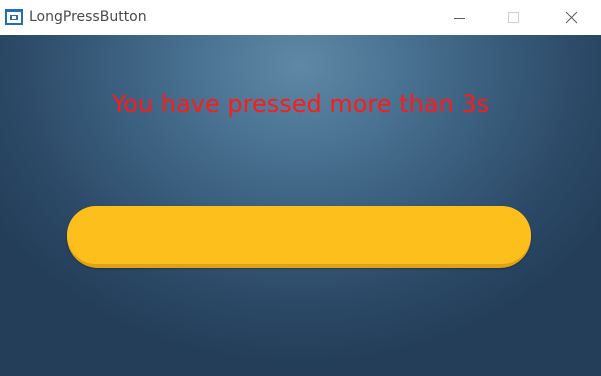 This screenshot has height=376, width=601. I want to click on app-window-icon, so click(14, 17).